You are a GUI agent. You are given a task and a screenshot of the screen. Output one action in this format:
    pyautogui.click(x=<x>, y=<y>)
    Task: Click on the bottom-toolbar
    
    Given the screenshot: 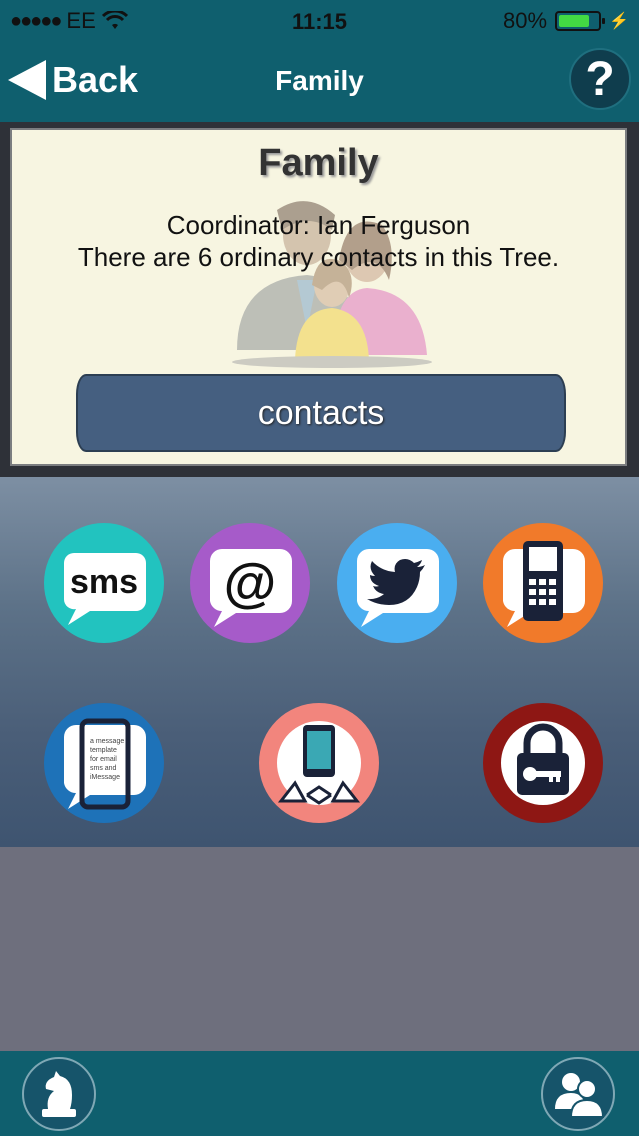 What is the action you would take?
    pyautogui.click(x=319, y=1093)
    